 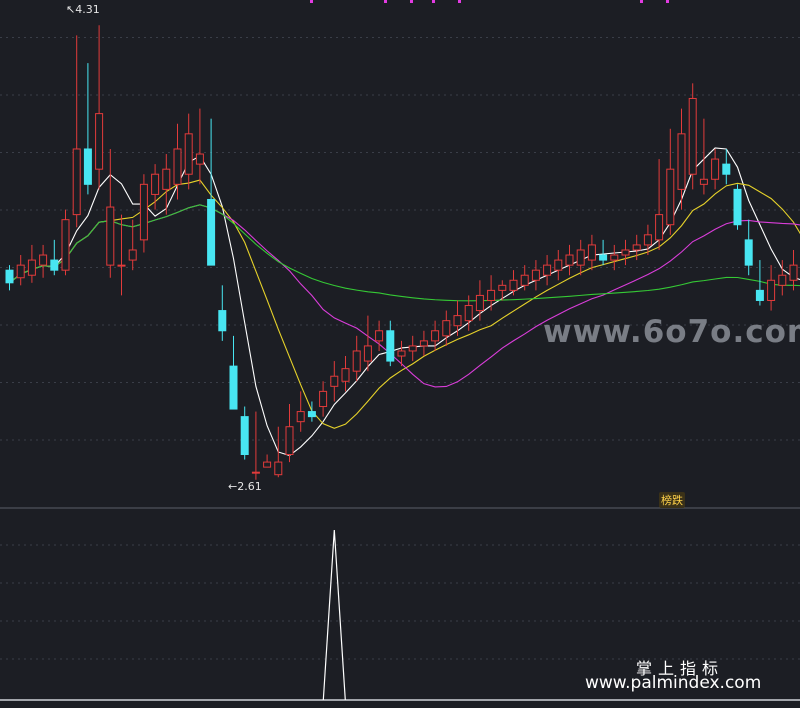 What do you see at coordinates (672, 500) in the screenshot?
I see `signal-tag: 榜跌` at bounding box center [672, 500].